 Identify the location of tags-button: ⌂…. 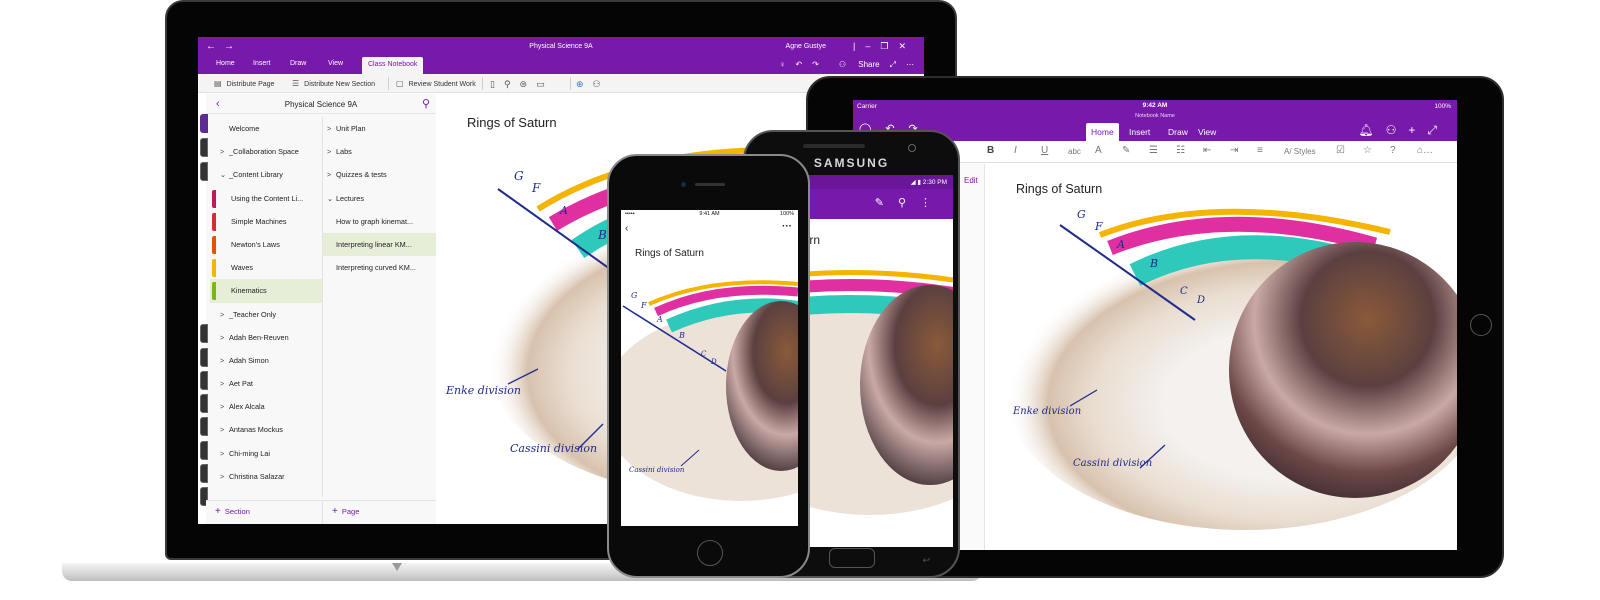
(1425, 150).